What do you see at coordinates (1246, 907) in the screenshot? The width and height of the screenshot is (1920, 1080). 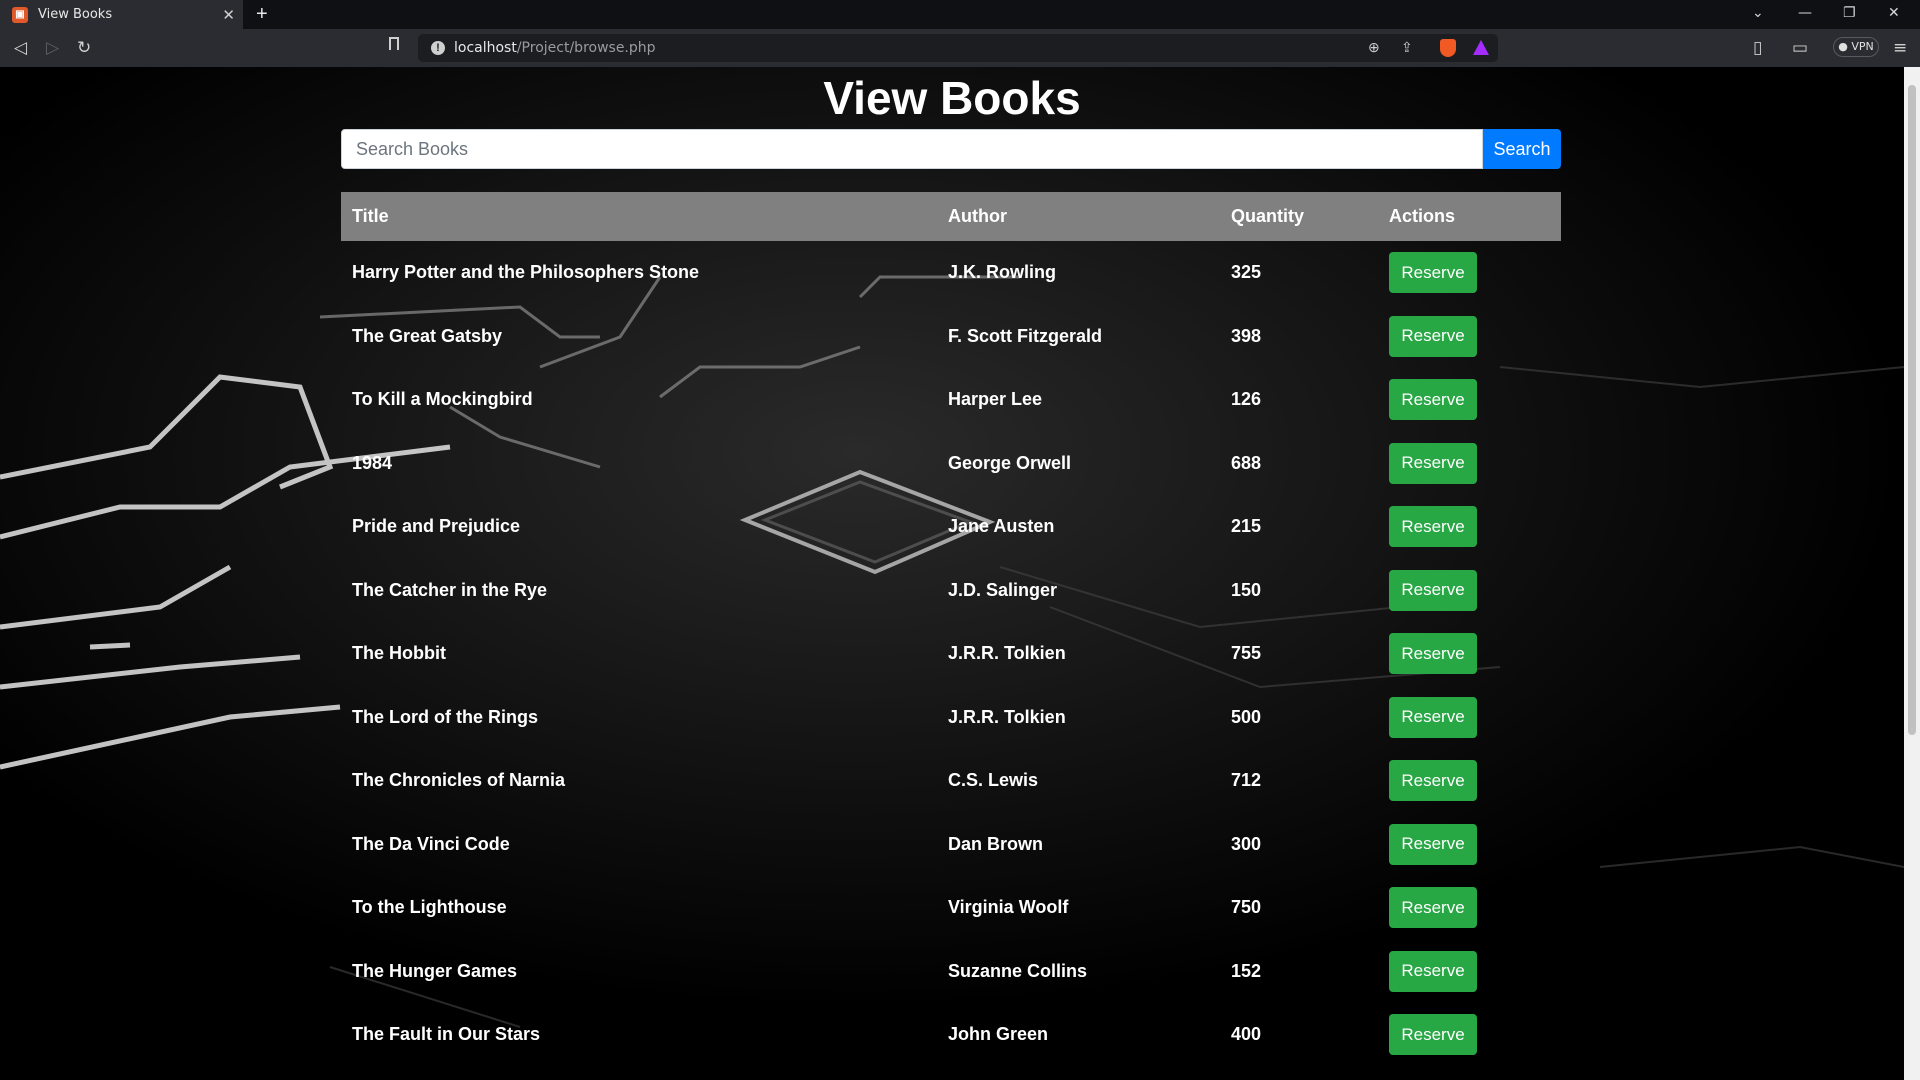 I see `book-quantity-cell: 750` at bounding box center [1246, 907].